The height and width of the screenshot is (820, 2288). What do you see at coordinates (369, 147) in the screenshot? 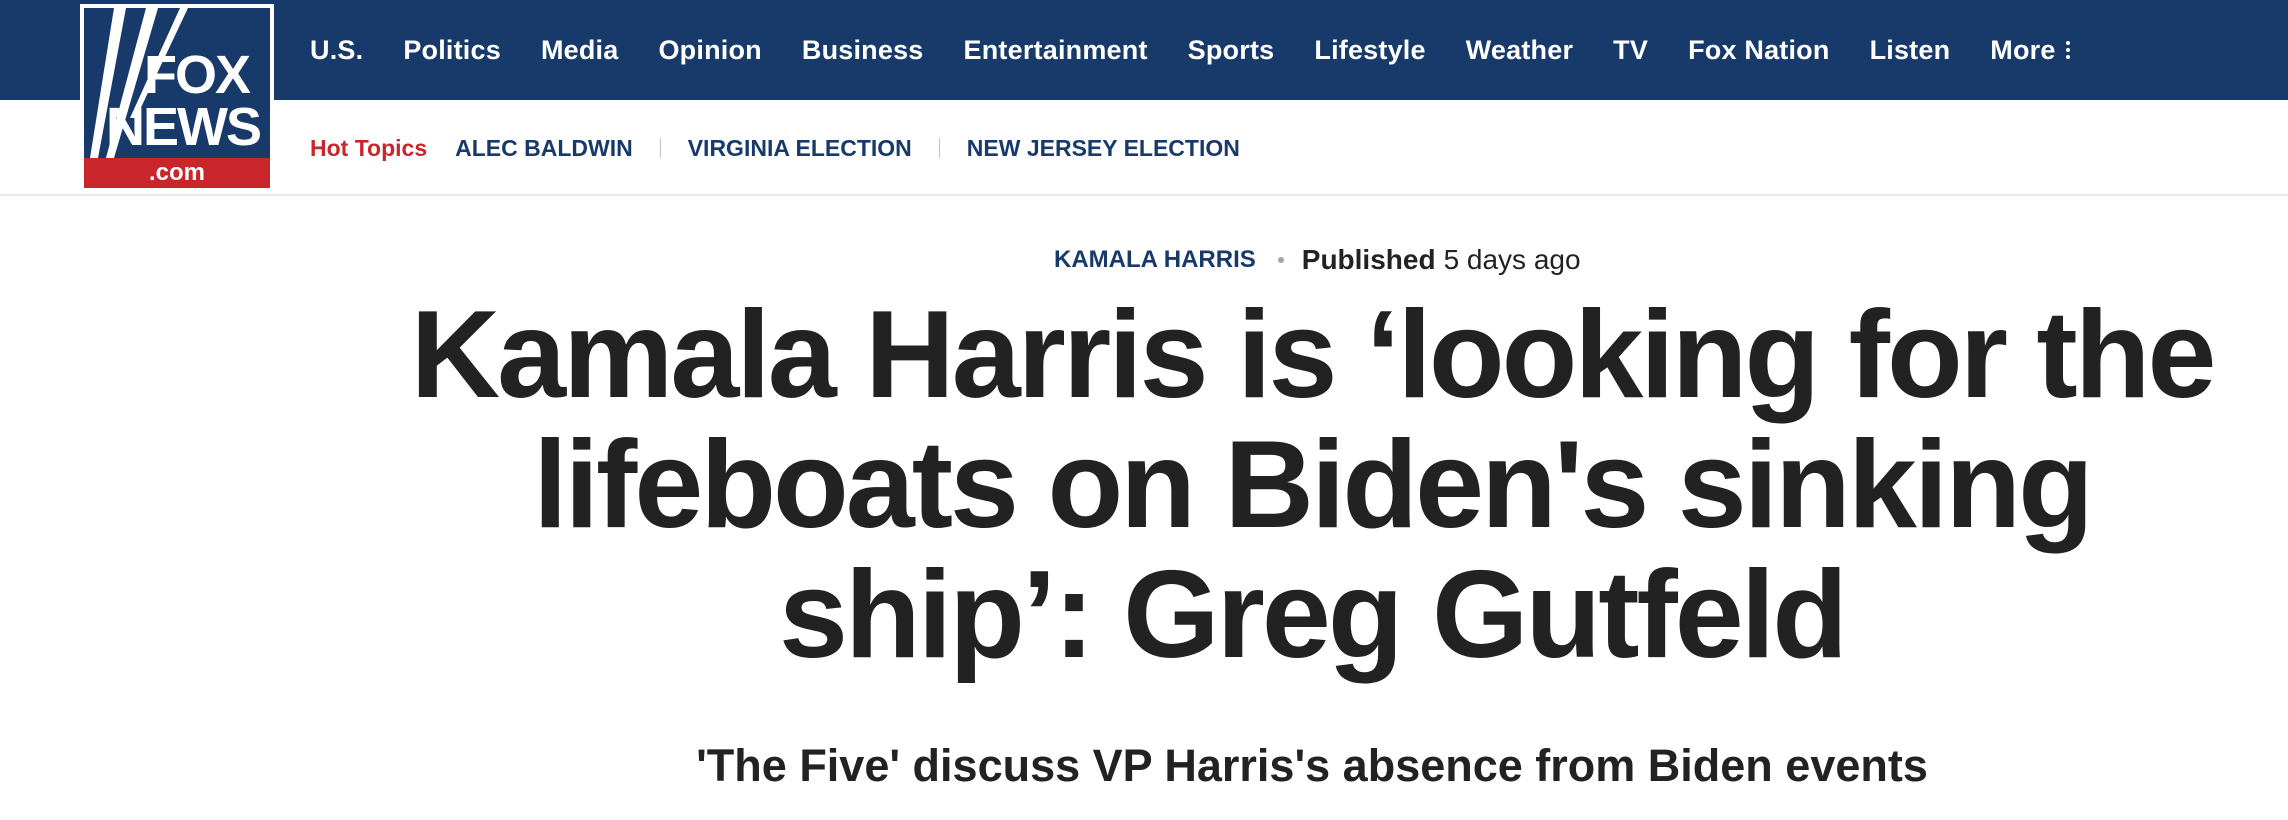
I see `hot-topics-label: Hot Topics` at bounding box center [369, 147].